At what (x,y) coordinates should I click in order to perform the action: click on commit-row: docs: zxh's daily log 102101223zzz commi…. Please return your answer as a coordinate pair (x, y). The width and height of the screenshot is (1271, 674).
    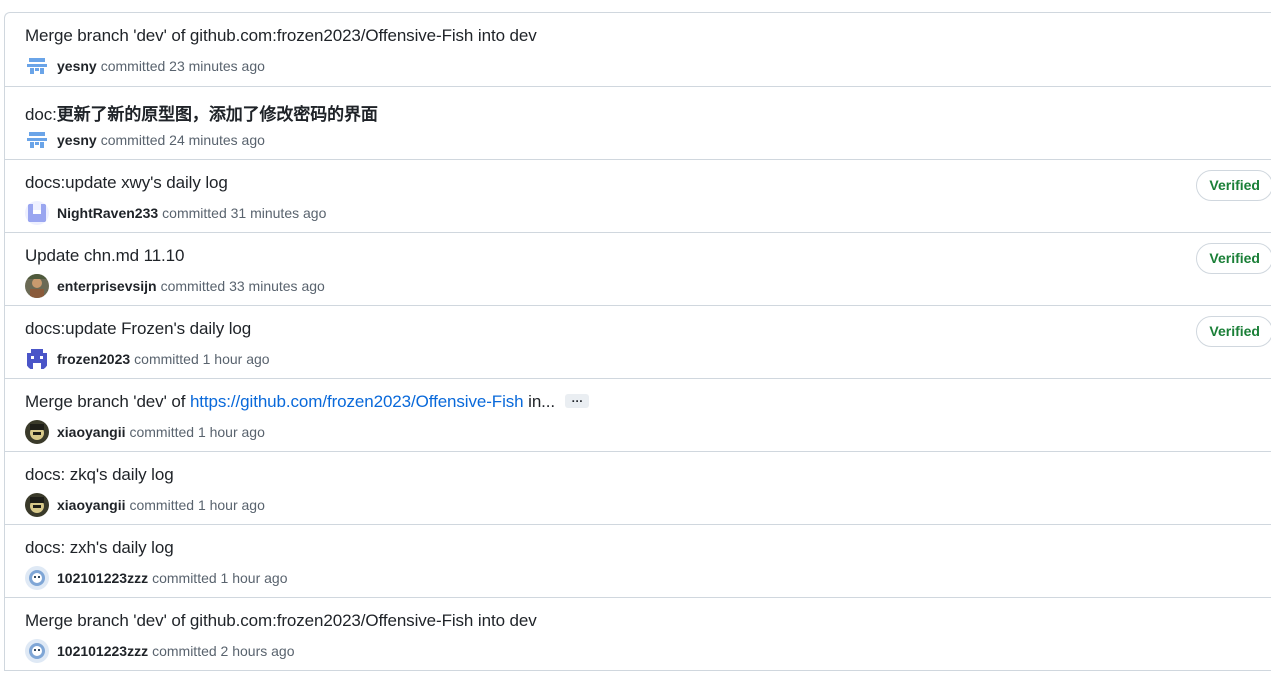
    Looking at the image, I should click on (638, 561).